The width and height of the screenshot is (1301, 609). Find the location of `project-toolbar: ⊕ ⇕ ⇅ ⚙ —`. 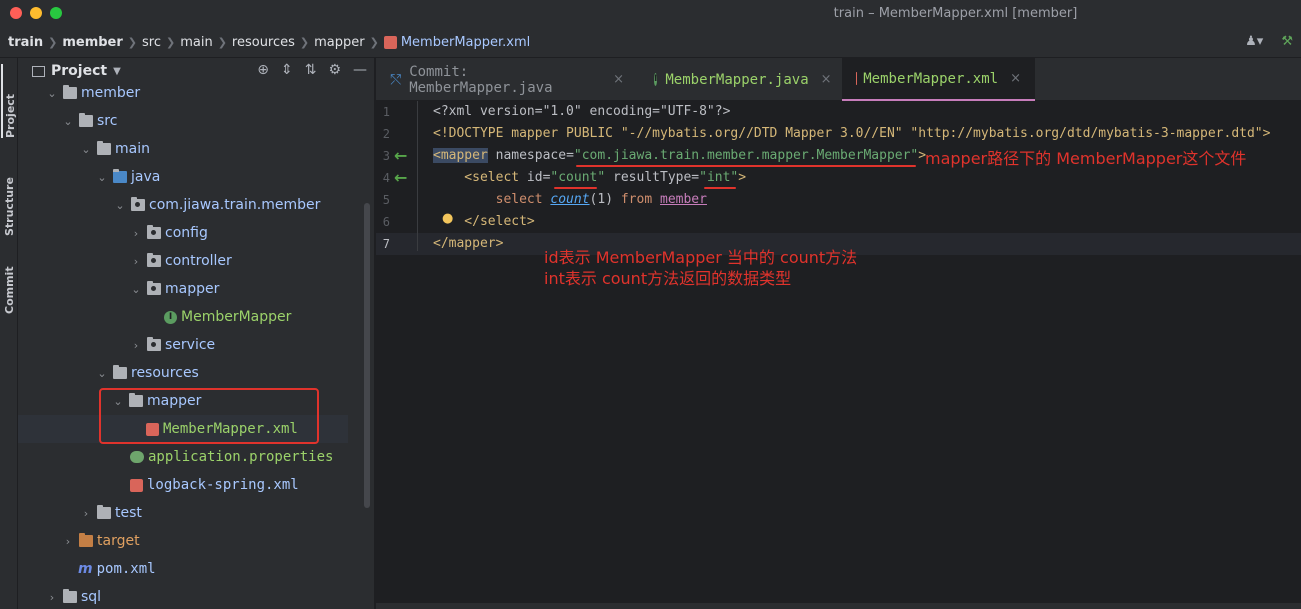

project-toolbar: ⊕ ⇕ ⇅ ⚙ — is located at coordinates (312, 70).